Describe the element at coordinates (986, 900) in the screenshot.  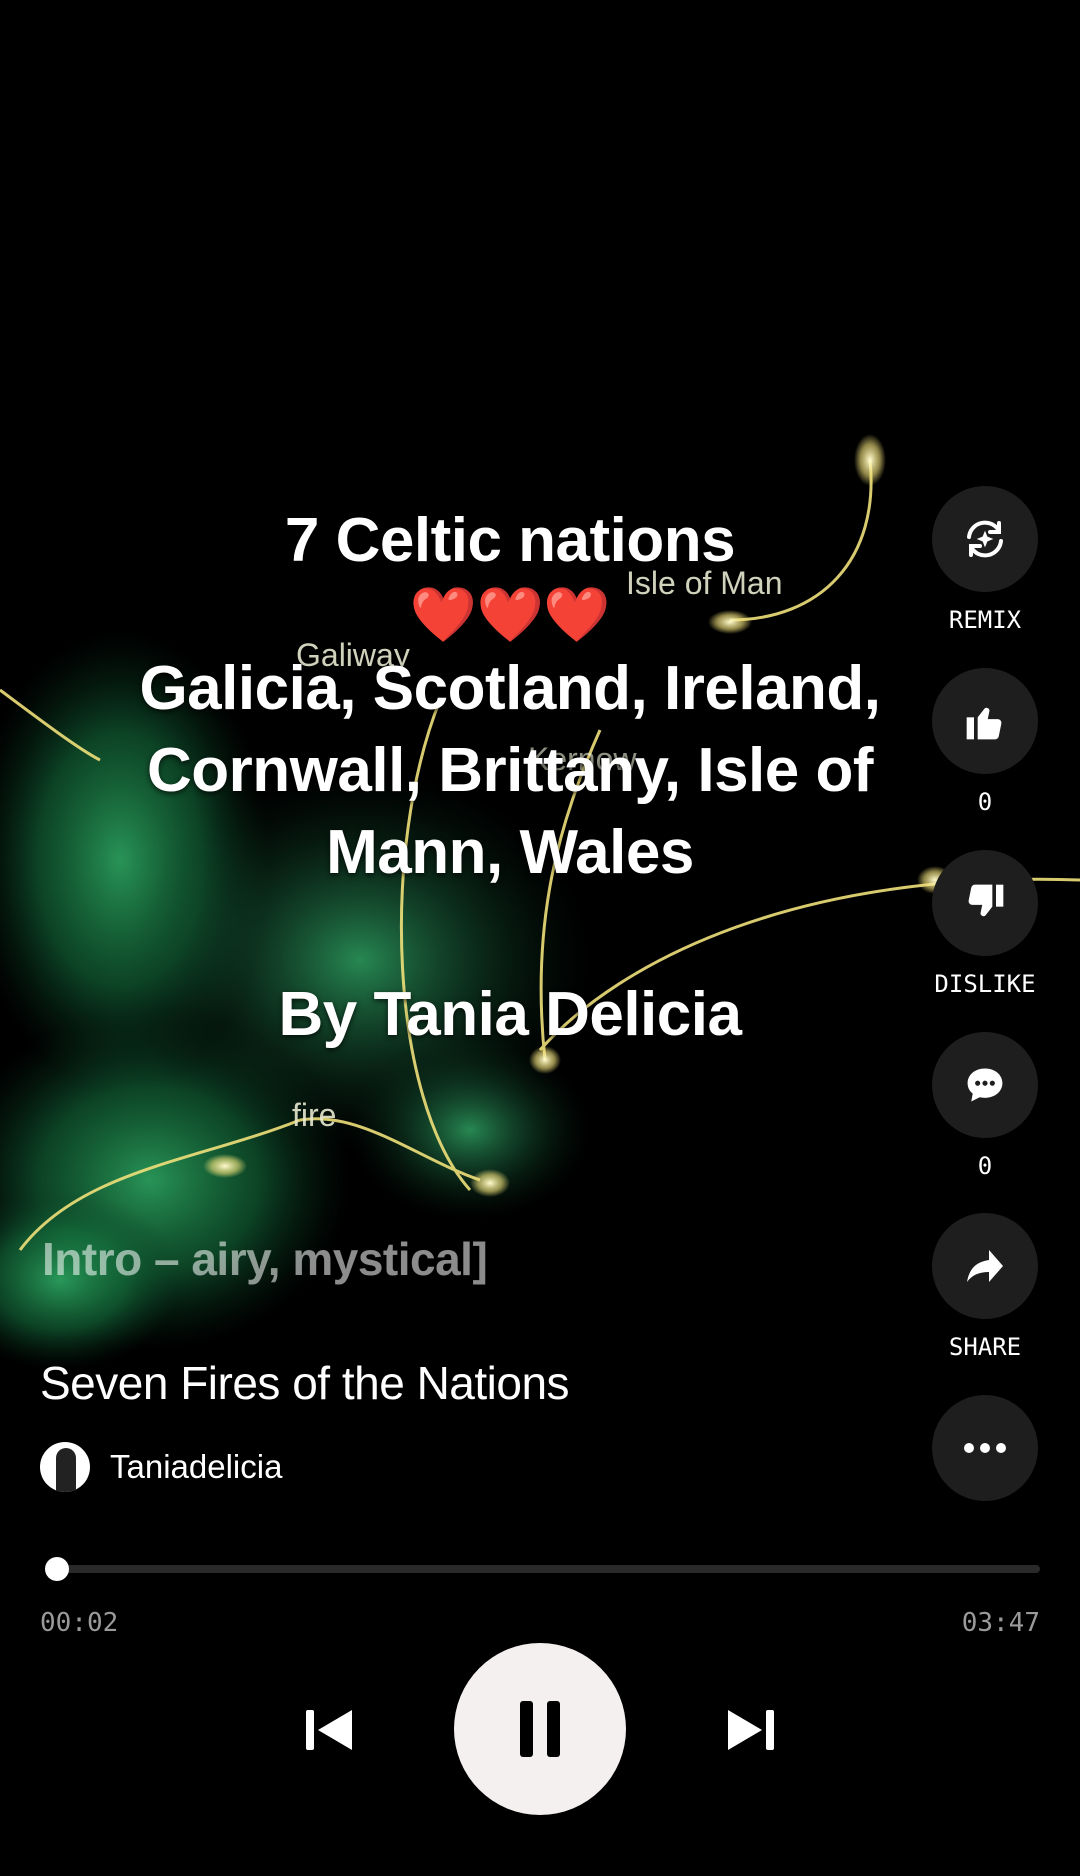
I see `thumbs-down-icon` at that location.